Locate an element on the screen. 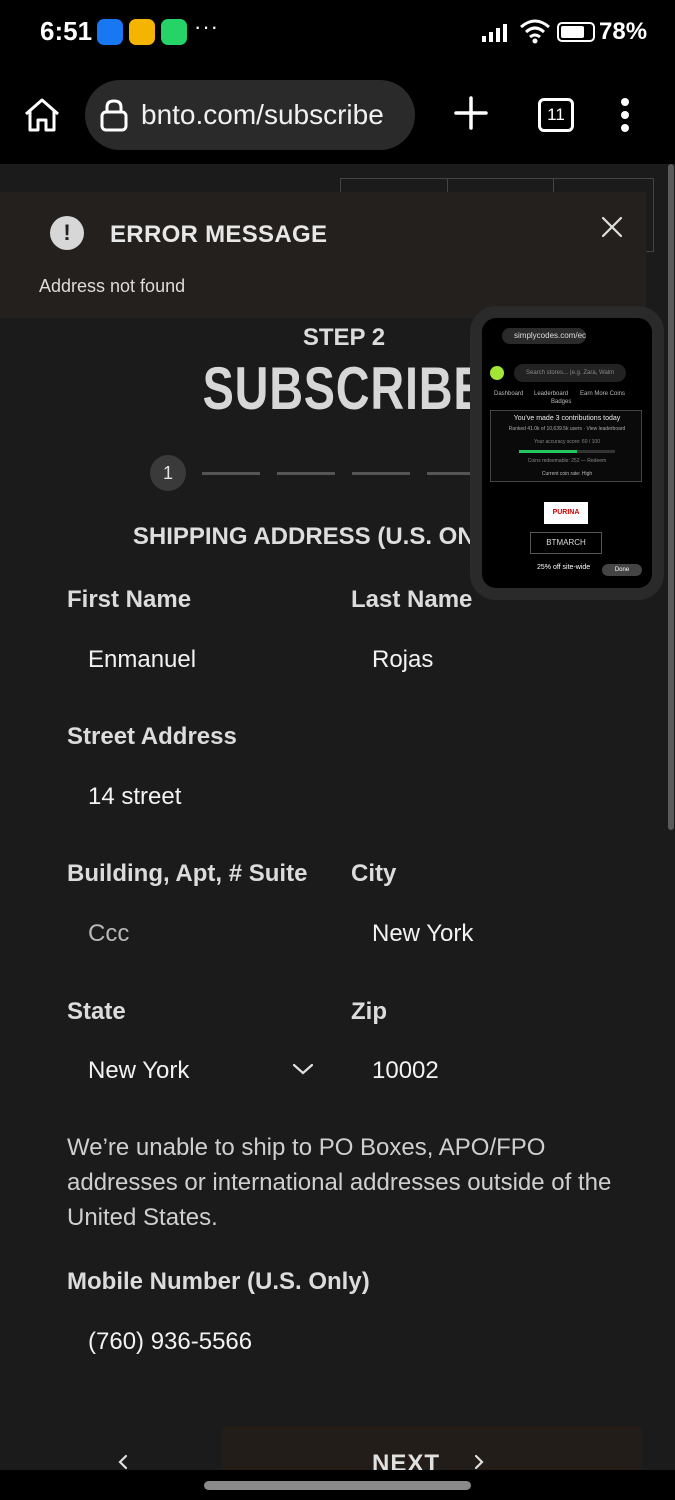  building-label: Building, Apt, # Suite is located at coordinates (187, 873).